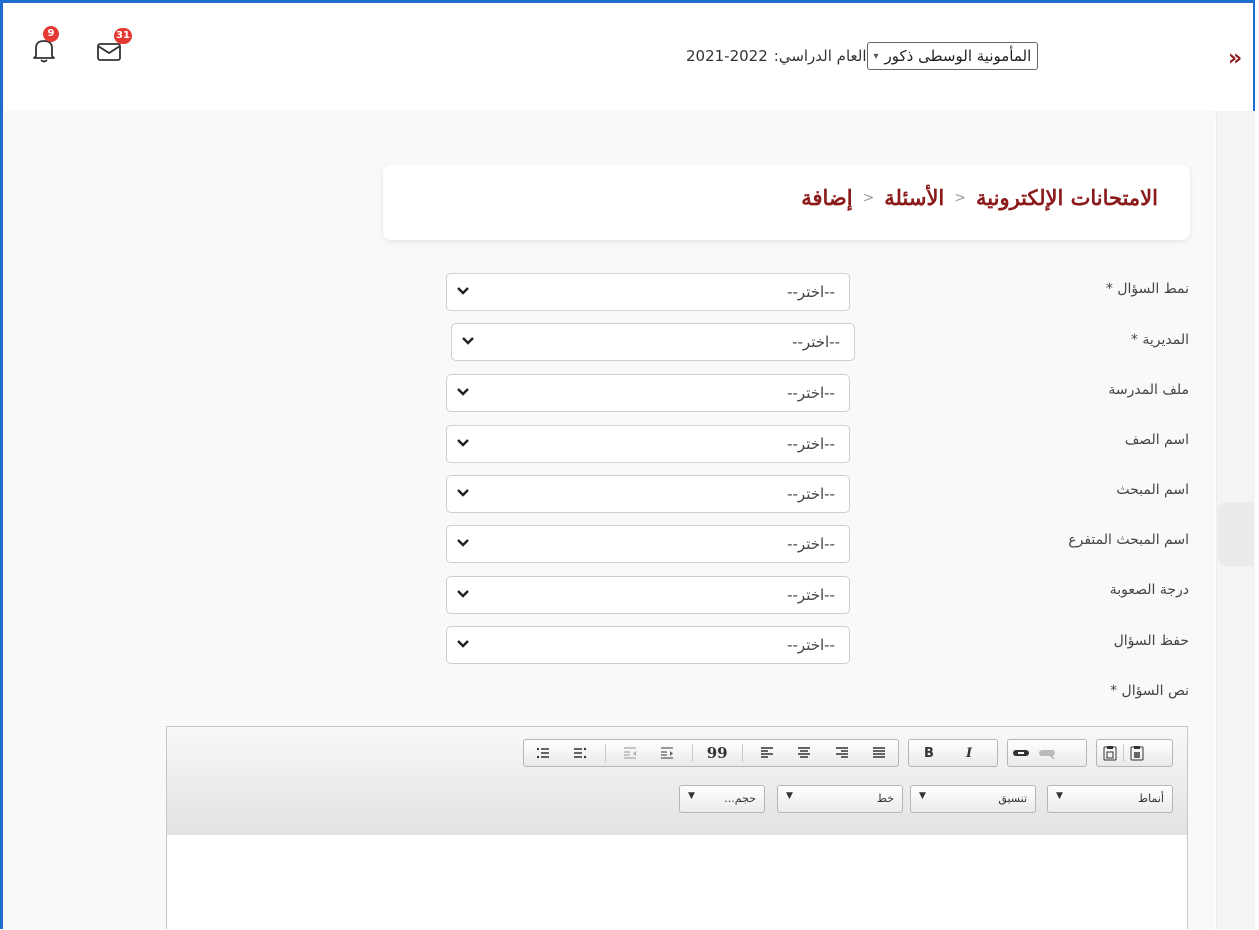 This screenshot has height=930, width=1259. What do you see at coordinates (767, 753) in the screenshot?
I see `align-left-icon` at bounding box center [767, 753].